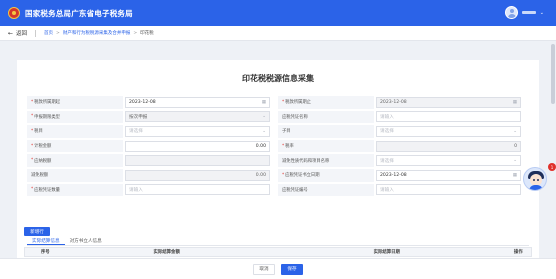  I want to click on tab-counterparty-info: 对方书立人信息, so click(86, 240).